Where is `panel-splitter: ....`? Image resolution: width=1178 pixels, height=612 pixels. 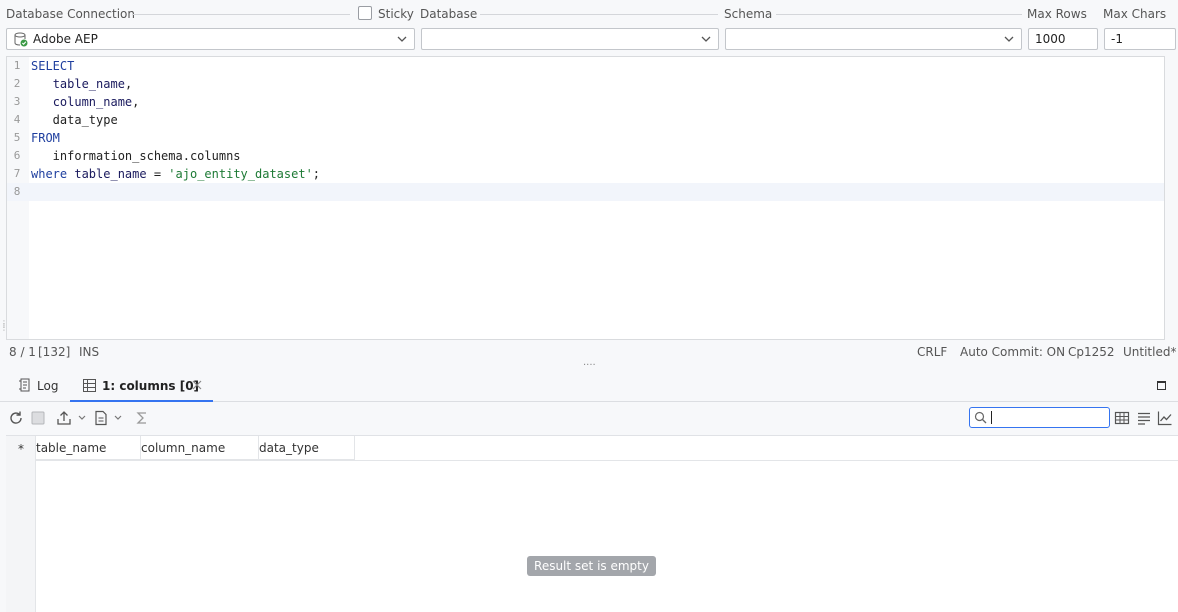 panel-splitter: .... is located at coordinates (589, 362).